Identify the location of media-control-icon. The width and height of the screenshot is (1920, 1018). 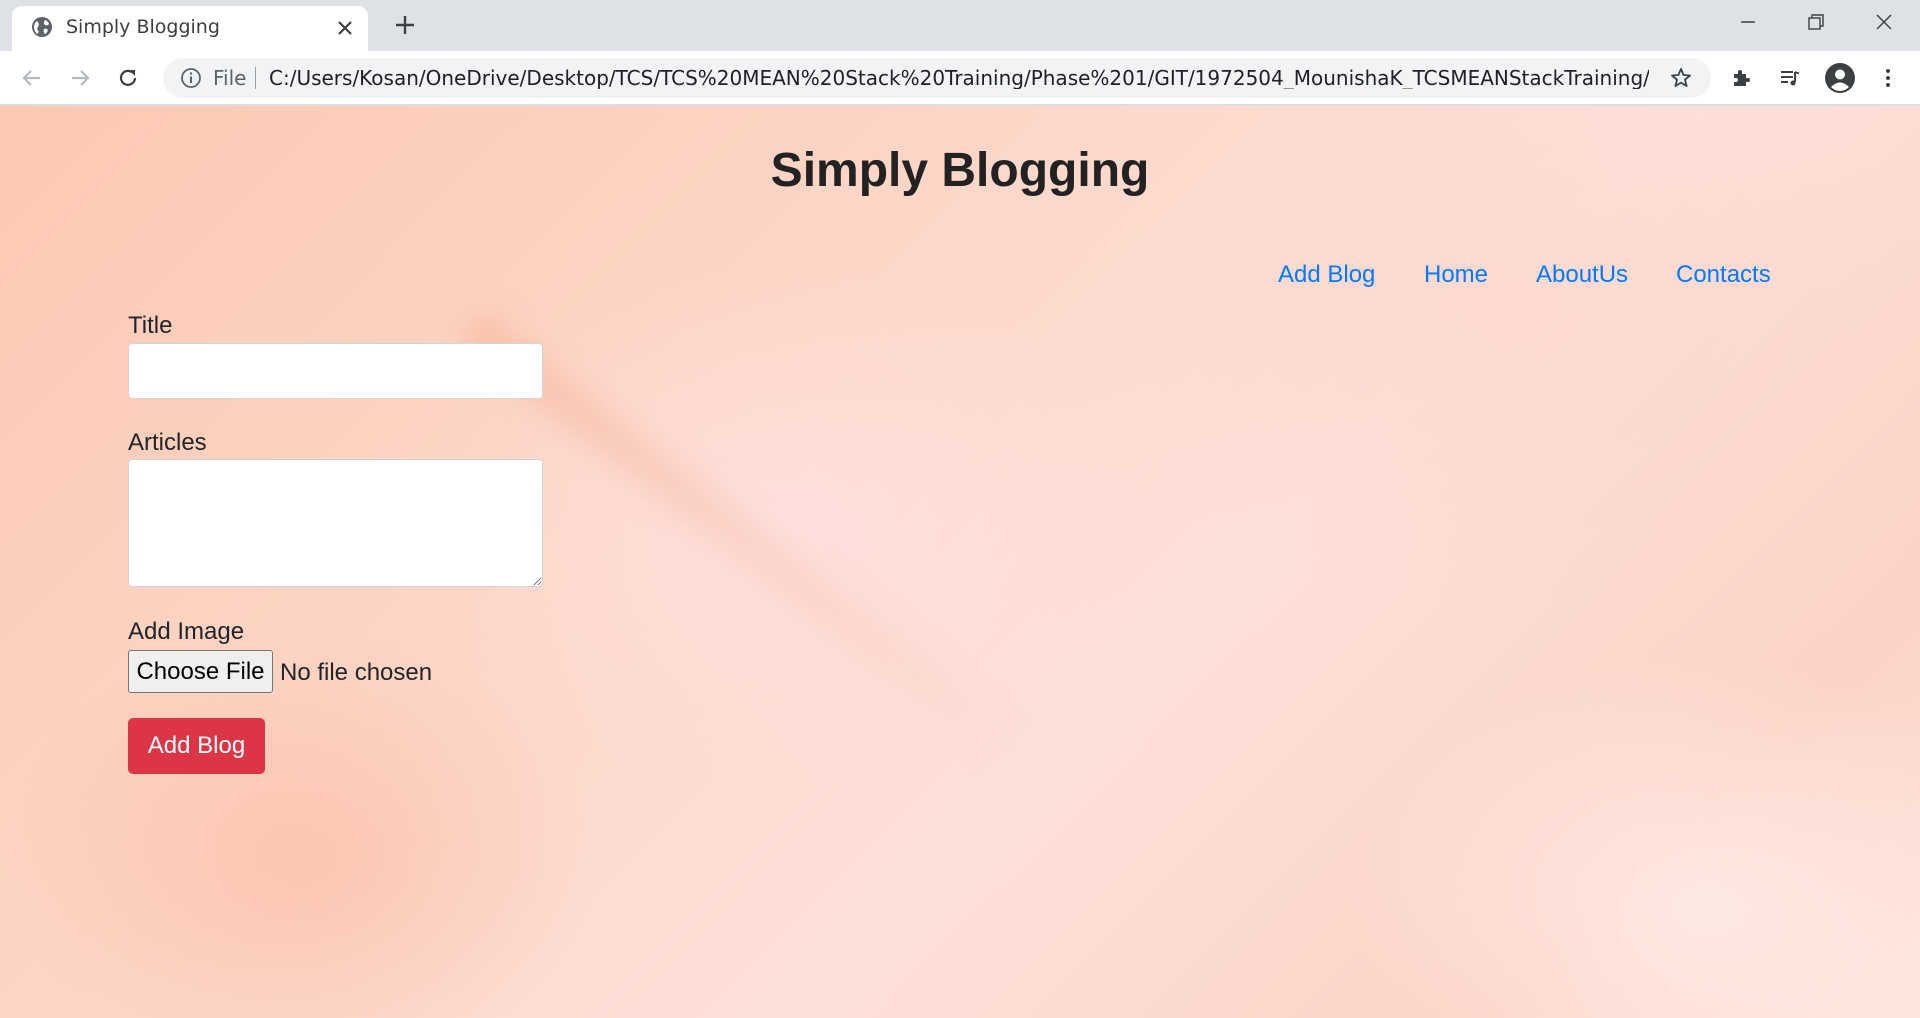
(1790, 78).